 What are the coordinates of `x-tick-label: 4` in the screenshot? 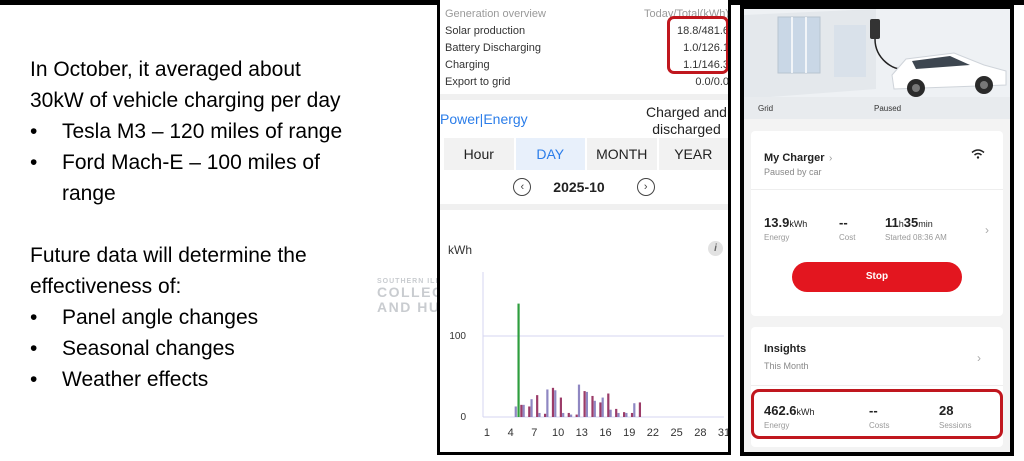 It's located at (511, 433).